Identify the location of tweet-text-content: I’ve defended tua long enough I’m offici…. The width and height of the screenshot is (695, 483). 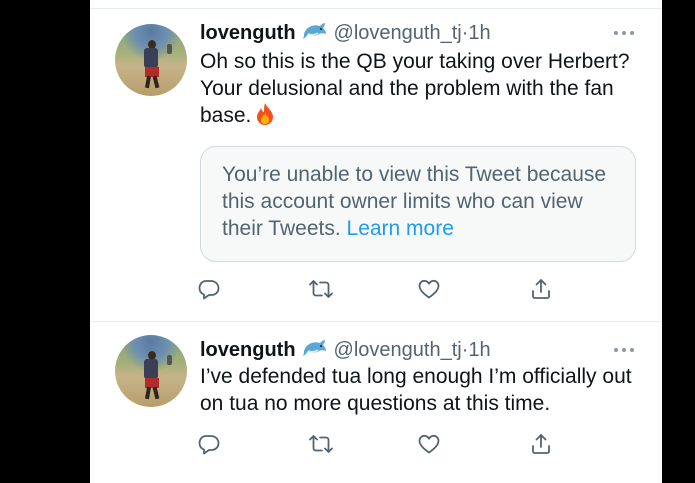
(416, 390).